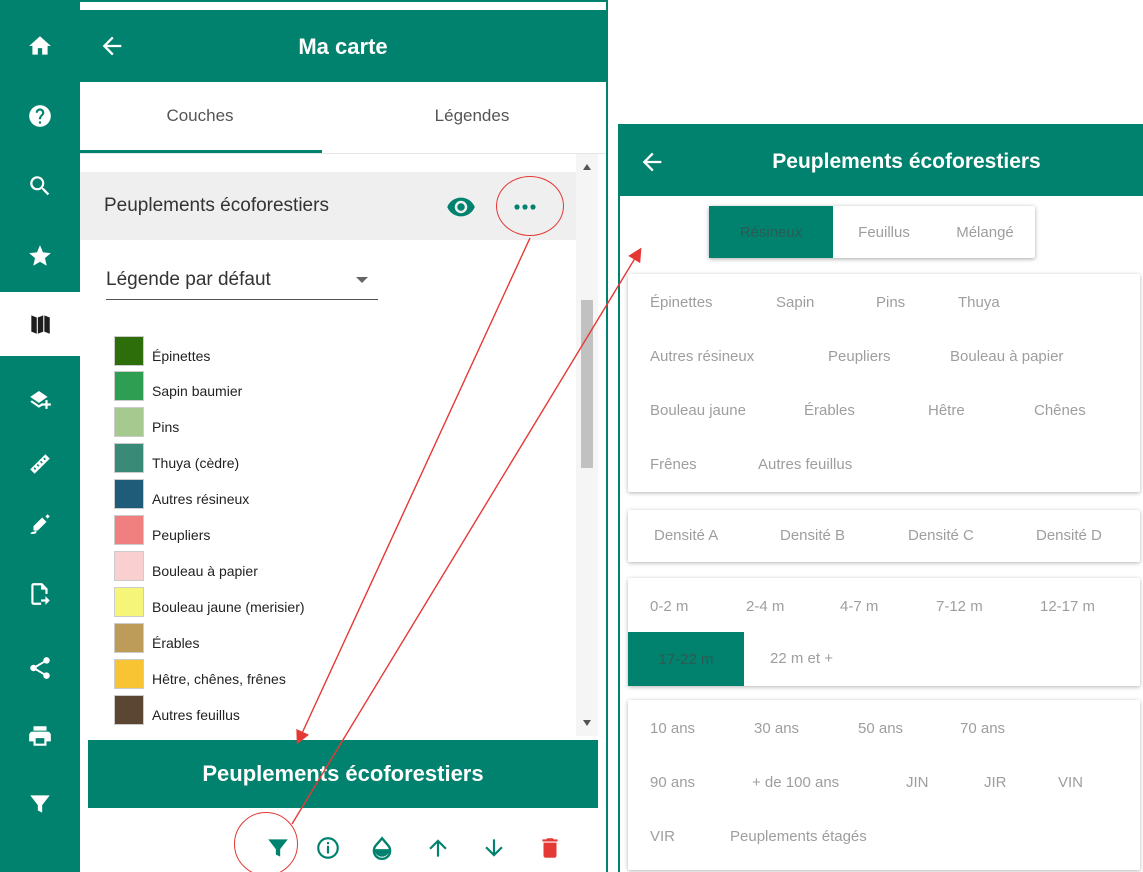 The width and height of the screenshot is (1143, 872). I want to click on rail-measure-button, so click(40, 464).